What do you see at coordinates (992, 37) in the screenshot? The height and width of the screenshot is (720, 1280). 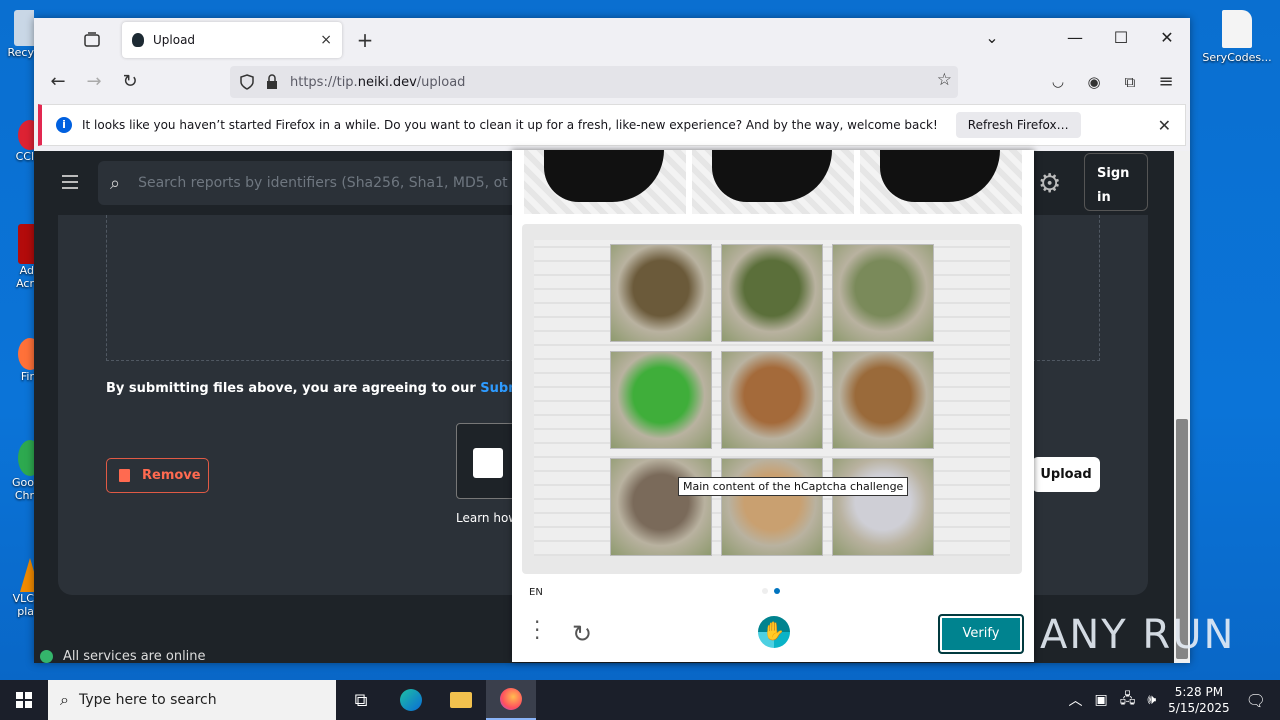 I see `list-all-tabs-icon: ⌄` at bounding box center [992, 37].